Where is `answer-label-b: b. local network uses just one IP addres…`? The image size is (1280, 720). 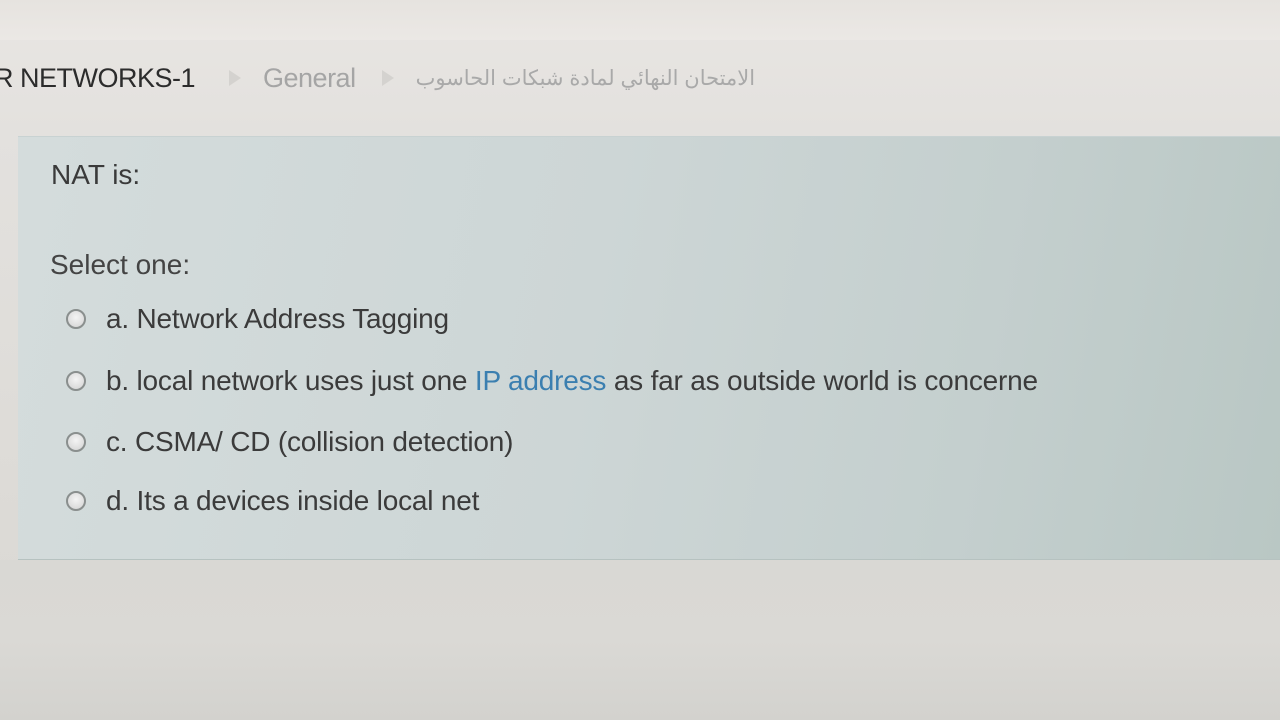 answer-label-b: b. local network uses just one IP addres… is located at coordinates (572, 381).